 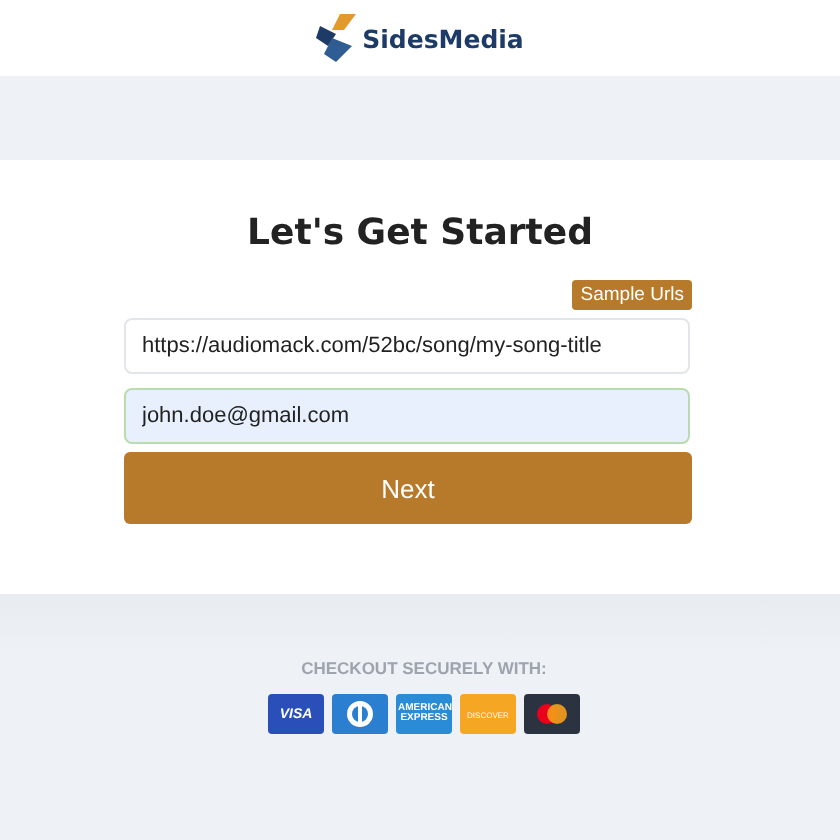 I want to click on email-input-field: john.doe@gmail.com, so click(x=407, y=416).